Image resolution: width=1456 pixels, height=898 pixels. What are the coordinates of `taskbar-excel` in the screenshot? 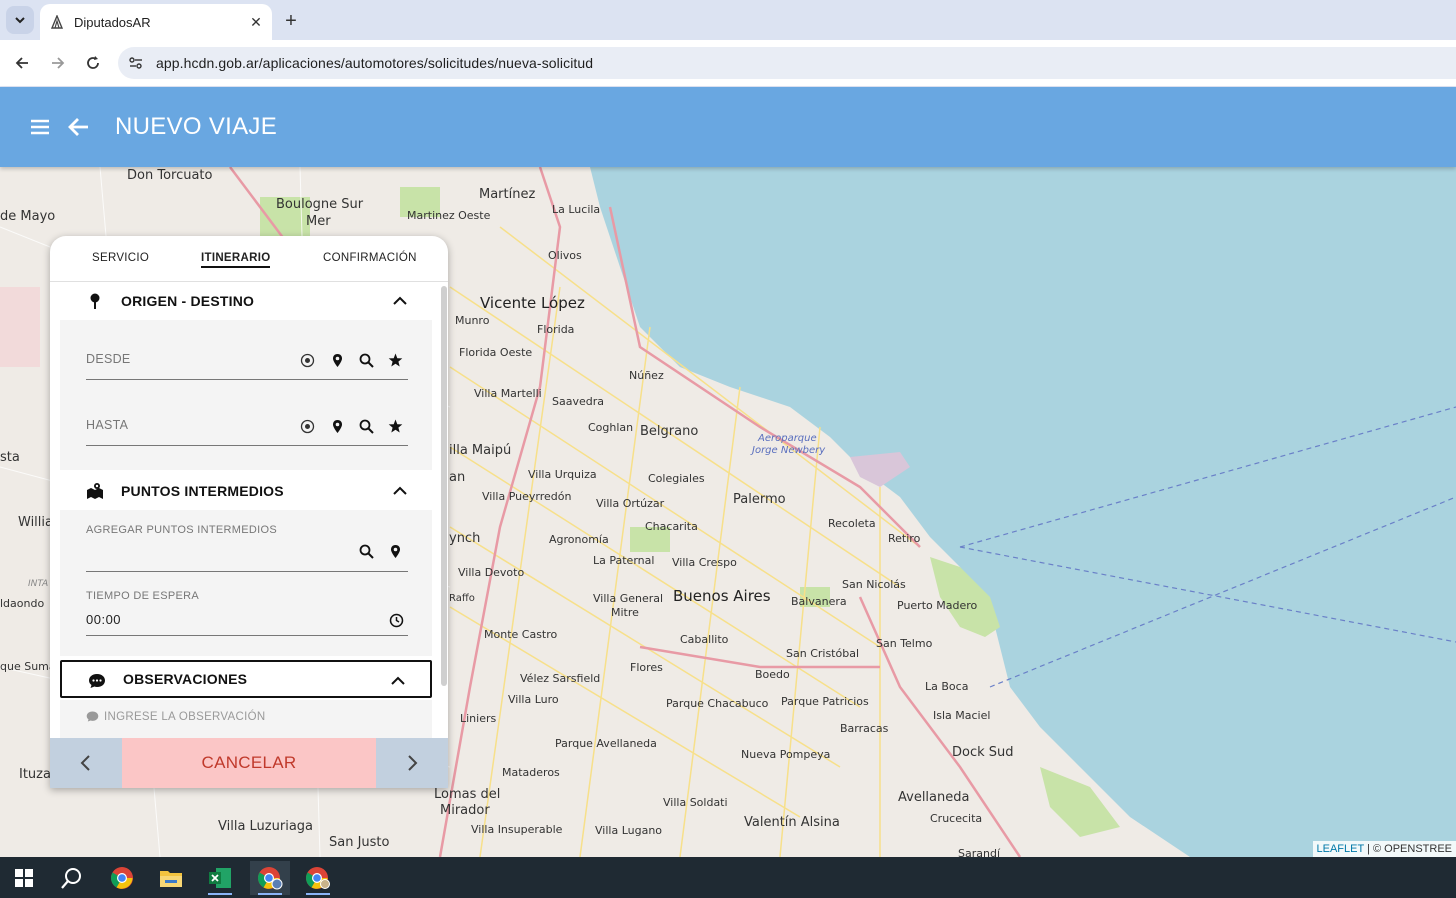 It's located at (220, 878).